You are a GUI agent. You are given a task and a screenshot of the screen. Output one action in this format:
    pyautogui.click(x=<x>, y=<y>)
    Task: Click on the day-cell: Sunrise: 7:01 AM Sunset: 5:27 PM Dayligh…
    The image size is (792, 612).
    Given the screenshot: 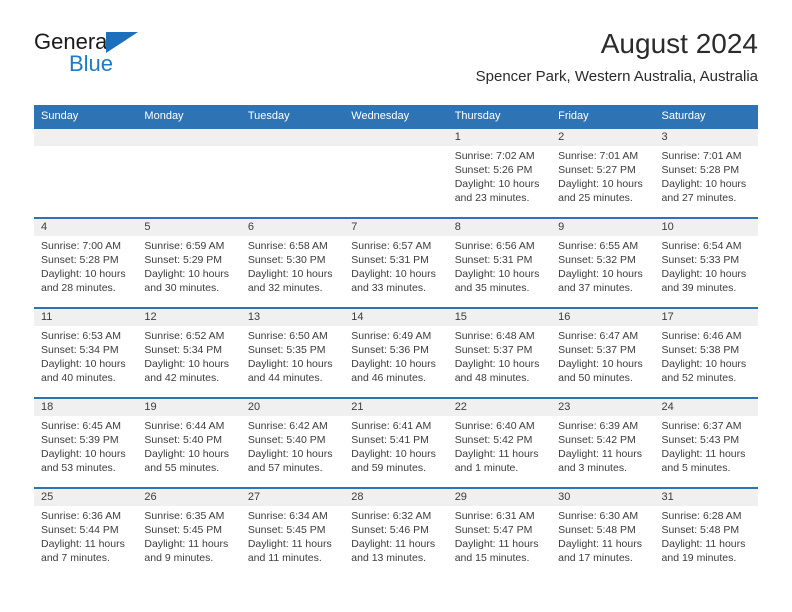 What is the action you would take?
    pyautogui.click(x=602, y=181)
    